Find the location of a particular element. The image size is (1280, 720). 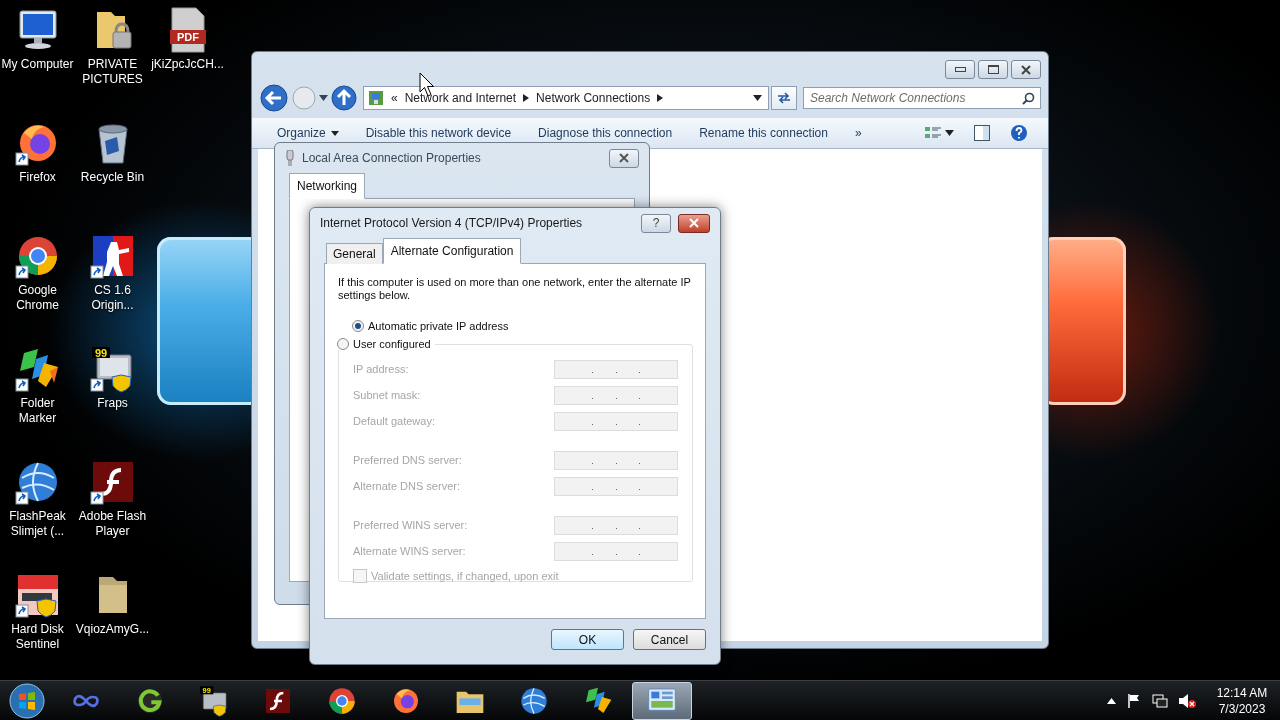

tab: Networking is located at coordinates (327, 186).